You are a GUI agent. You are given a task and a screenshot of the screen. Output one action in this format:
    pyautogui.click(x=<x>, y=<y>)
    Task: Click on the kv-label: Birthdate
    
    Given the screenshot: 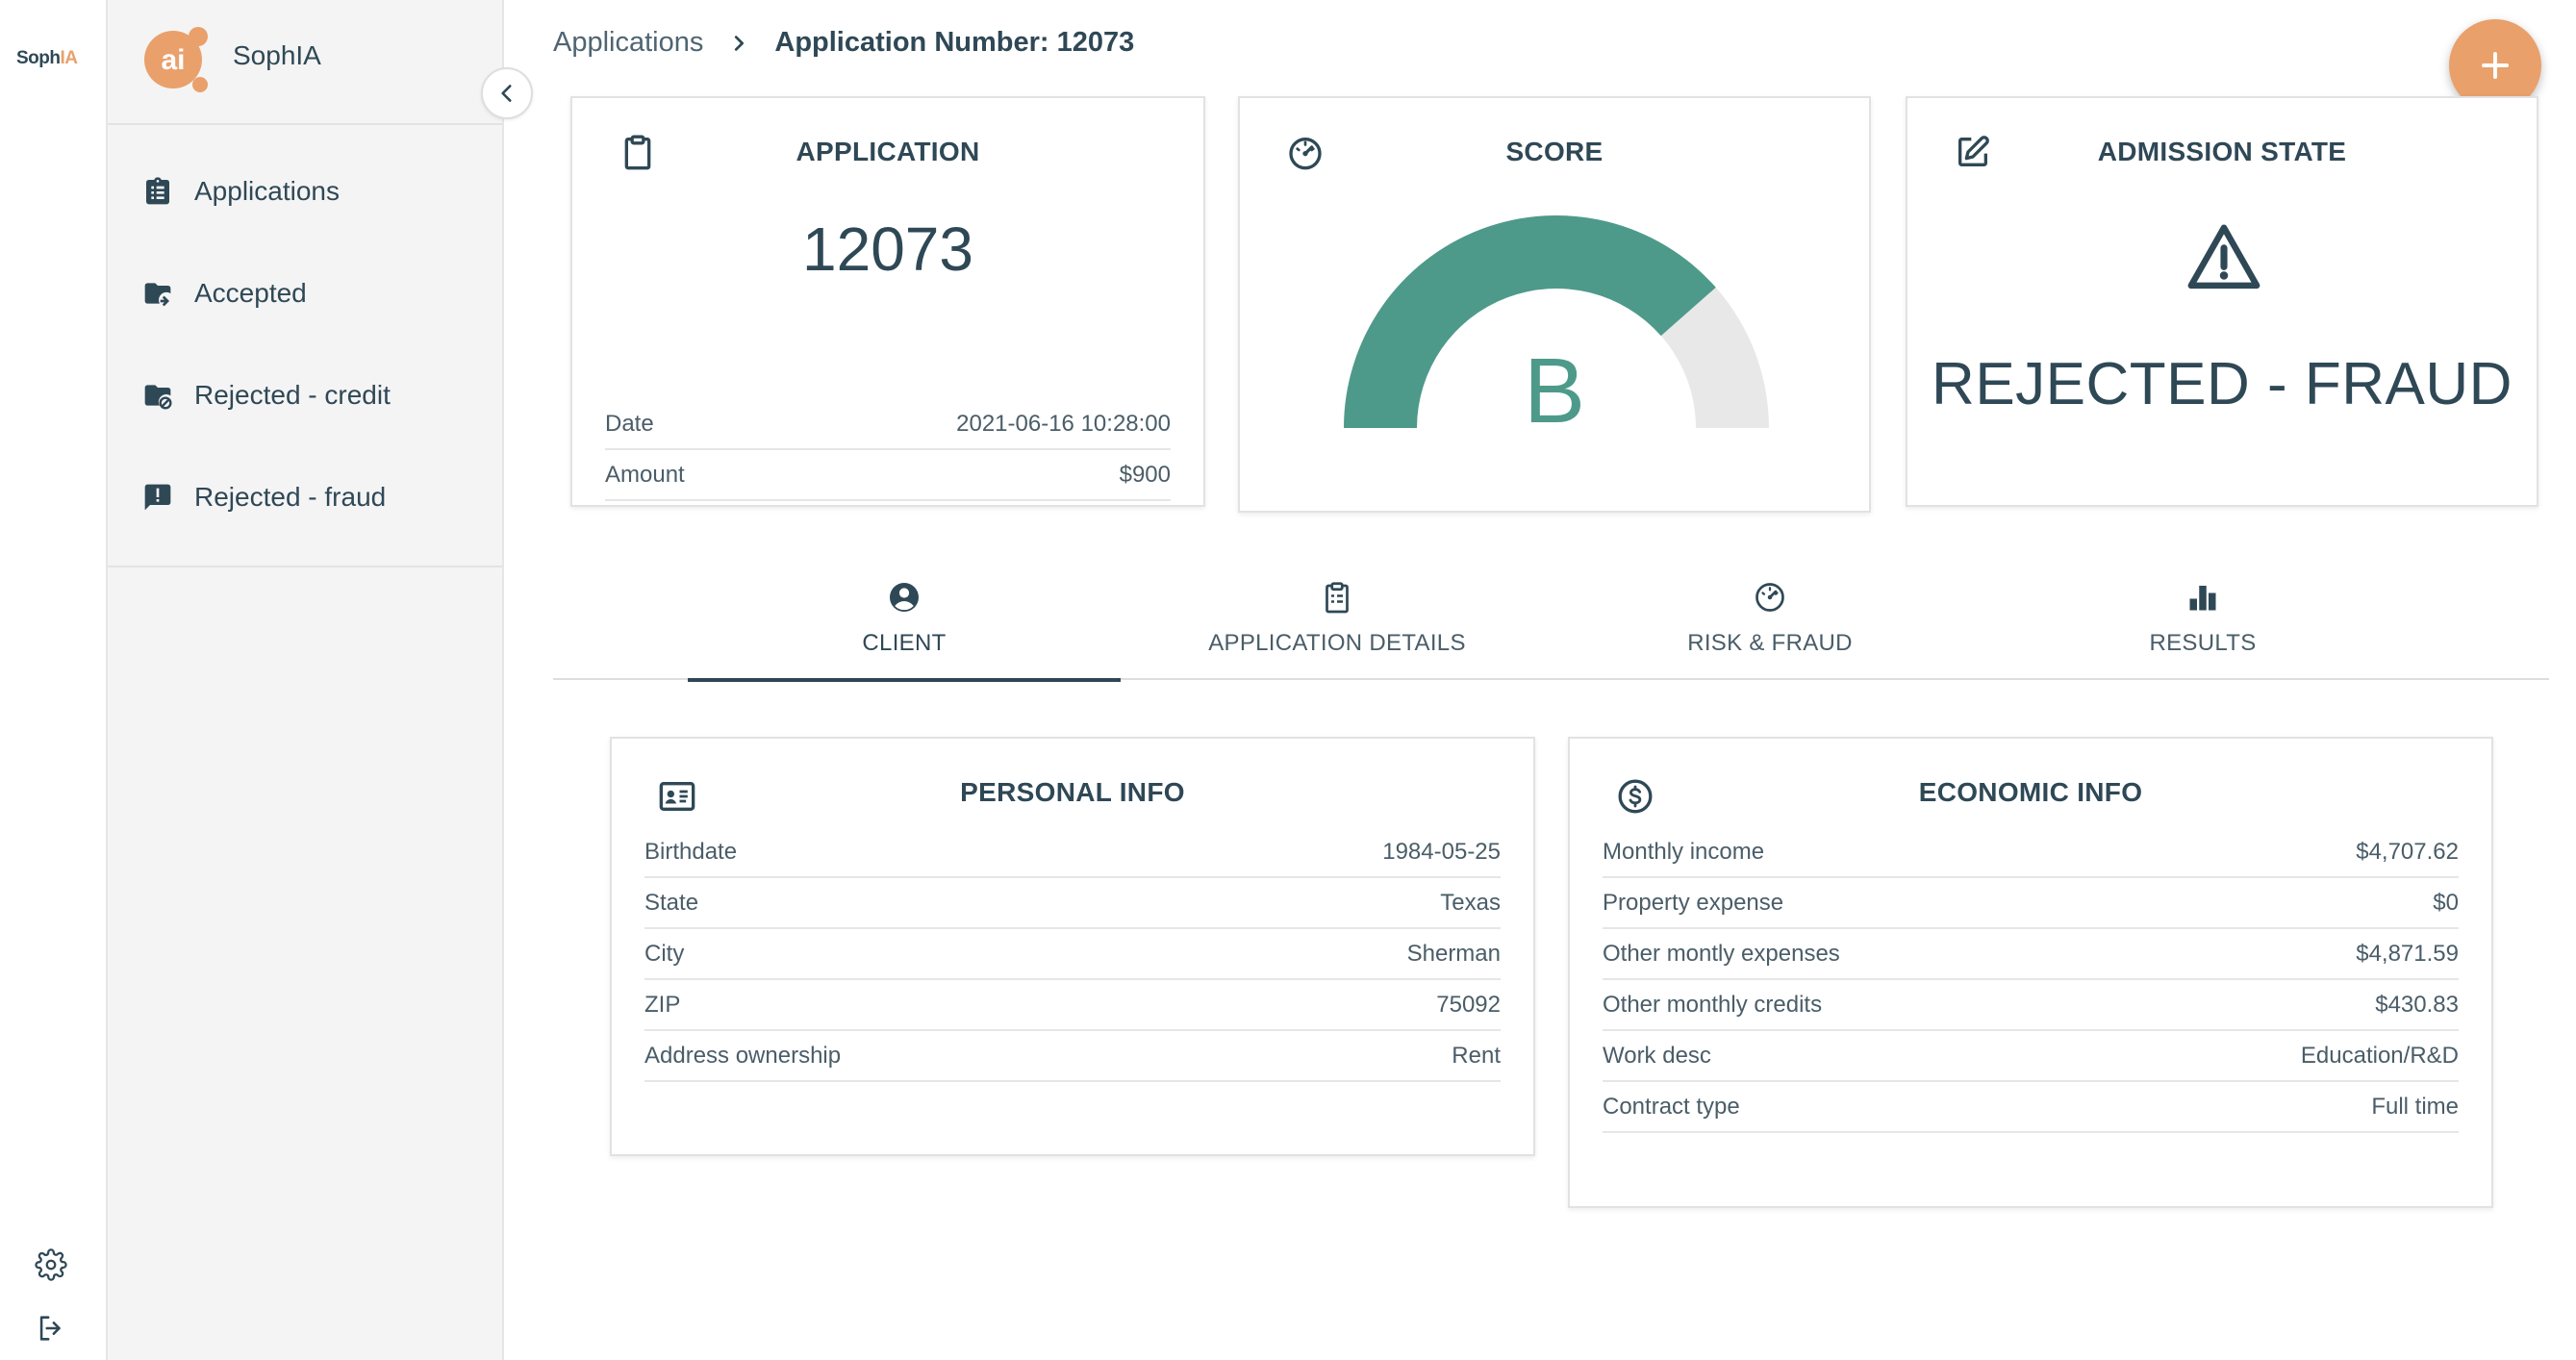 What is the action you would take?
    pyautogui.click(x=691, y=852)
    